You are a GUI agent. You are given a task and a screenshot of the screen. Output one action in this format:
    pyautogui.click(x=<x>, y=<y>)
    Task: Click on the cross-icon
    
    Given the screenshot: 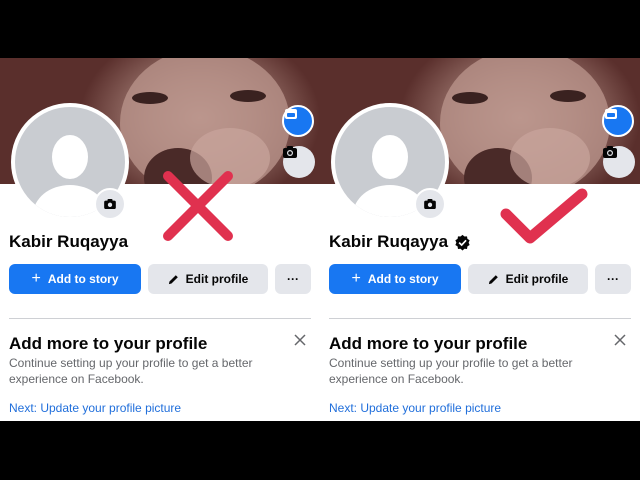 What is the action you would take?
    pyautogui.click(x=198, y=206)
    